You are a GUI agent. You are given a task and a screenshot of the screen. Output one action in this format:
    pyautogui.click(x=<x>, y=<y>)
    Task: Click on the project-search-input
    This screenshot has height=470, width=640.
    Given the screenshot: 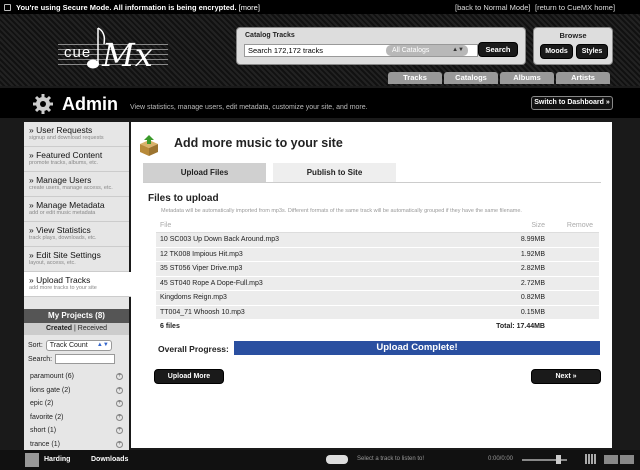 What is the action you would take?
    pyautogui.click(x=85, y=359)
    